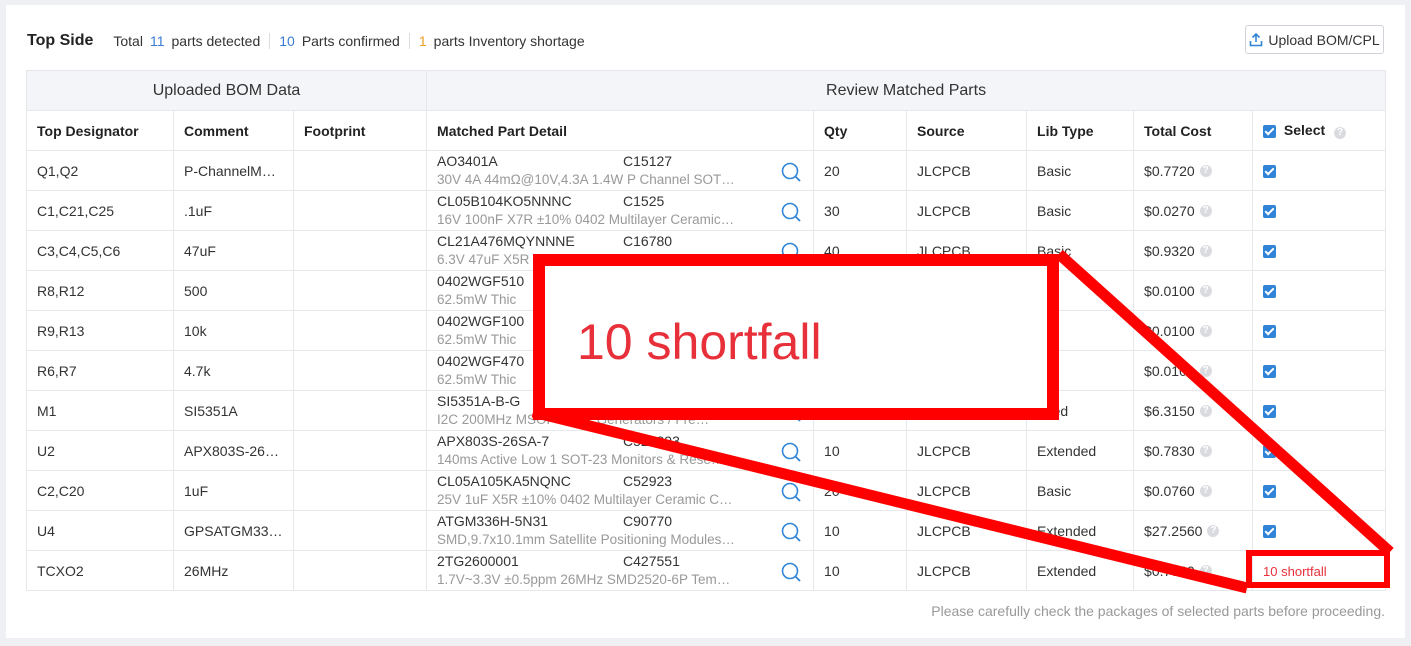  What do you see at coordinates (699, 342) in the screenshot?
I see `zoom-callout-text: 10 shortfall` at bounding box center [699, 342].